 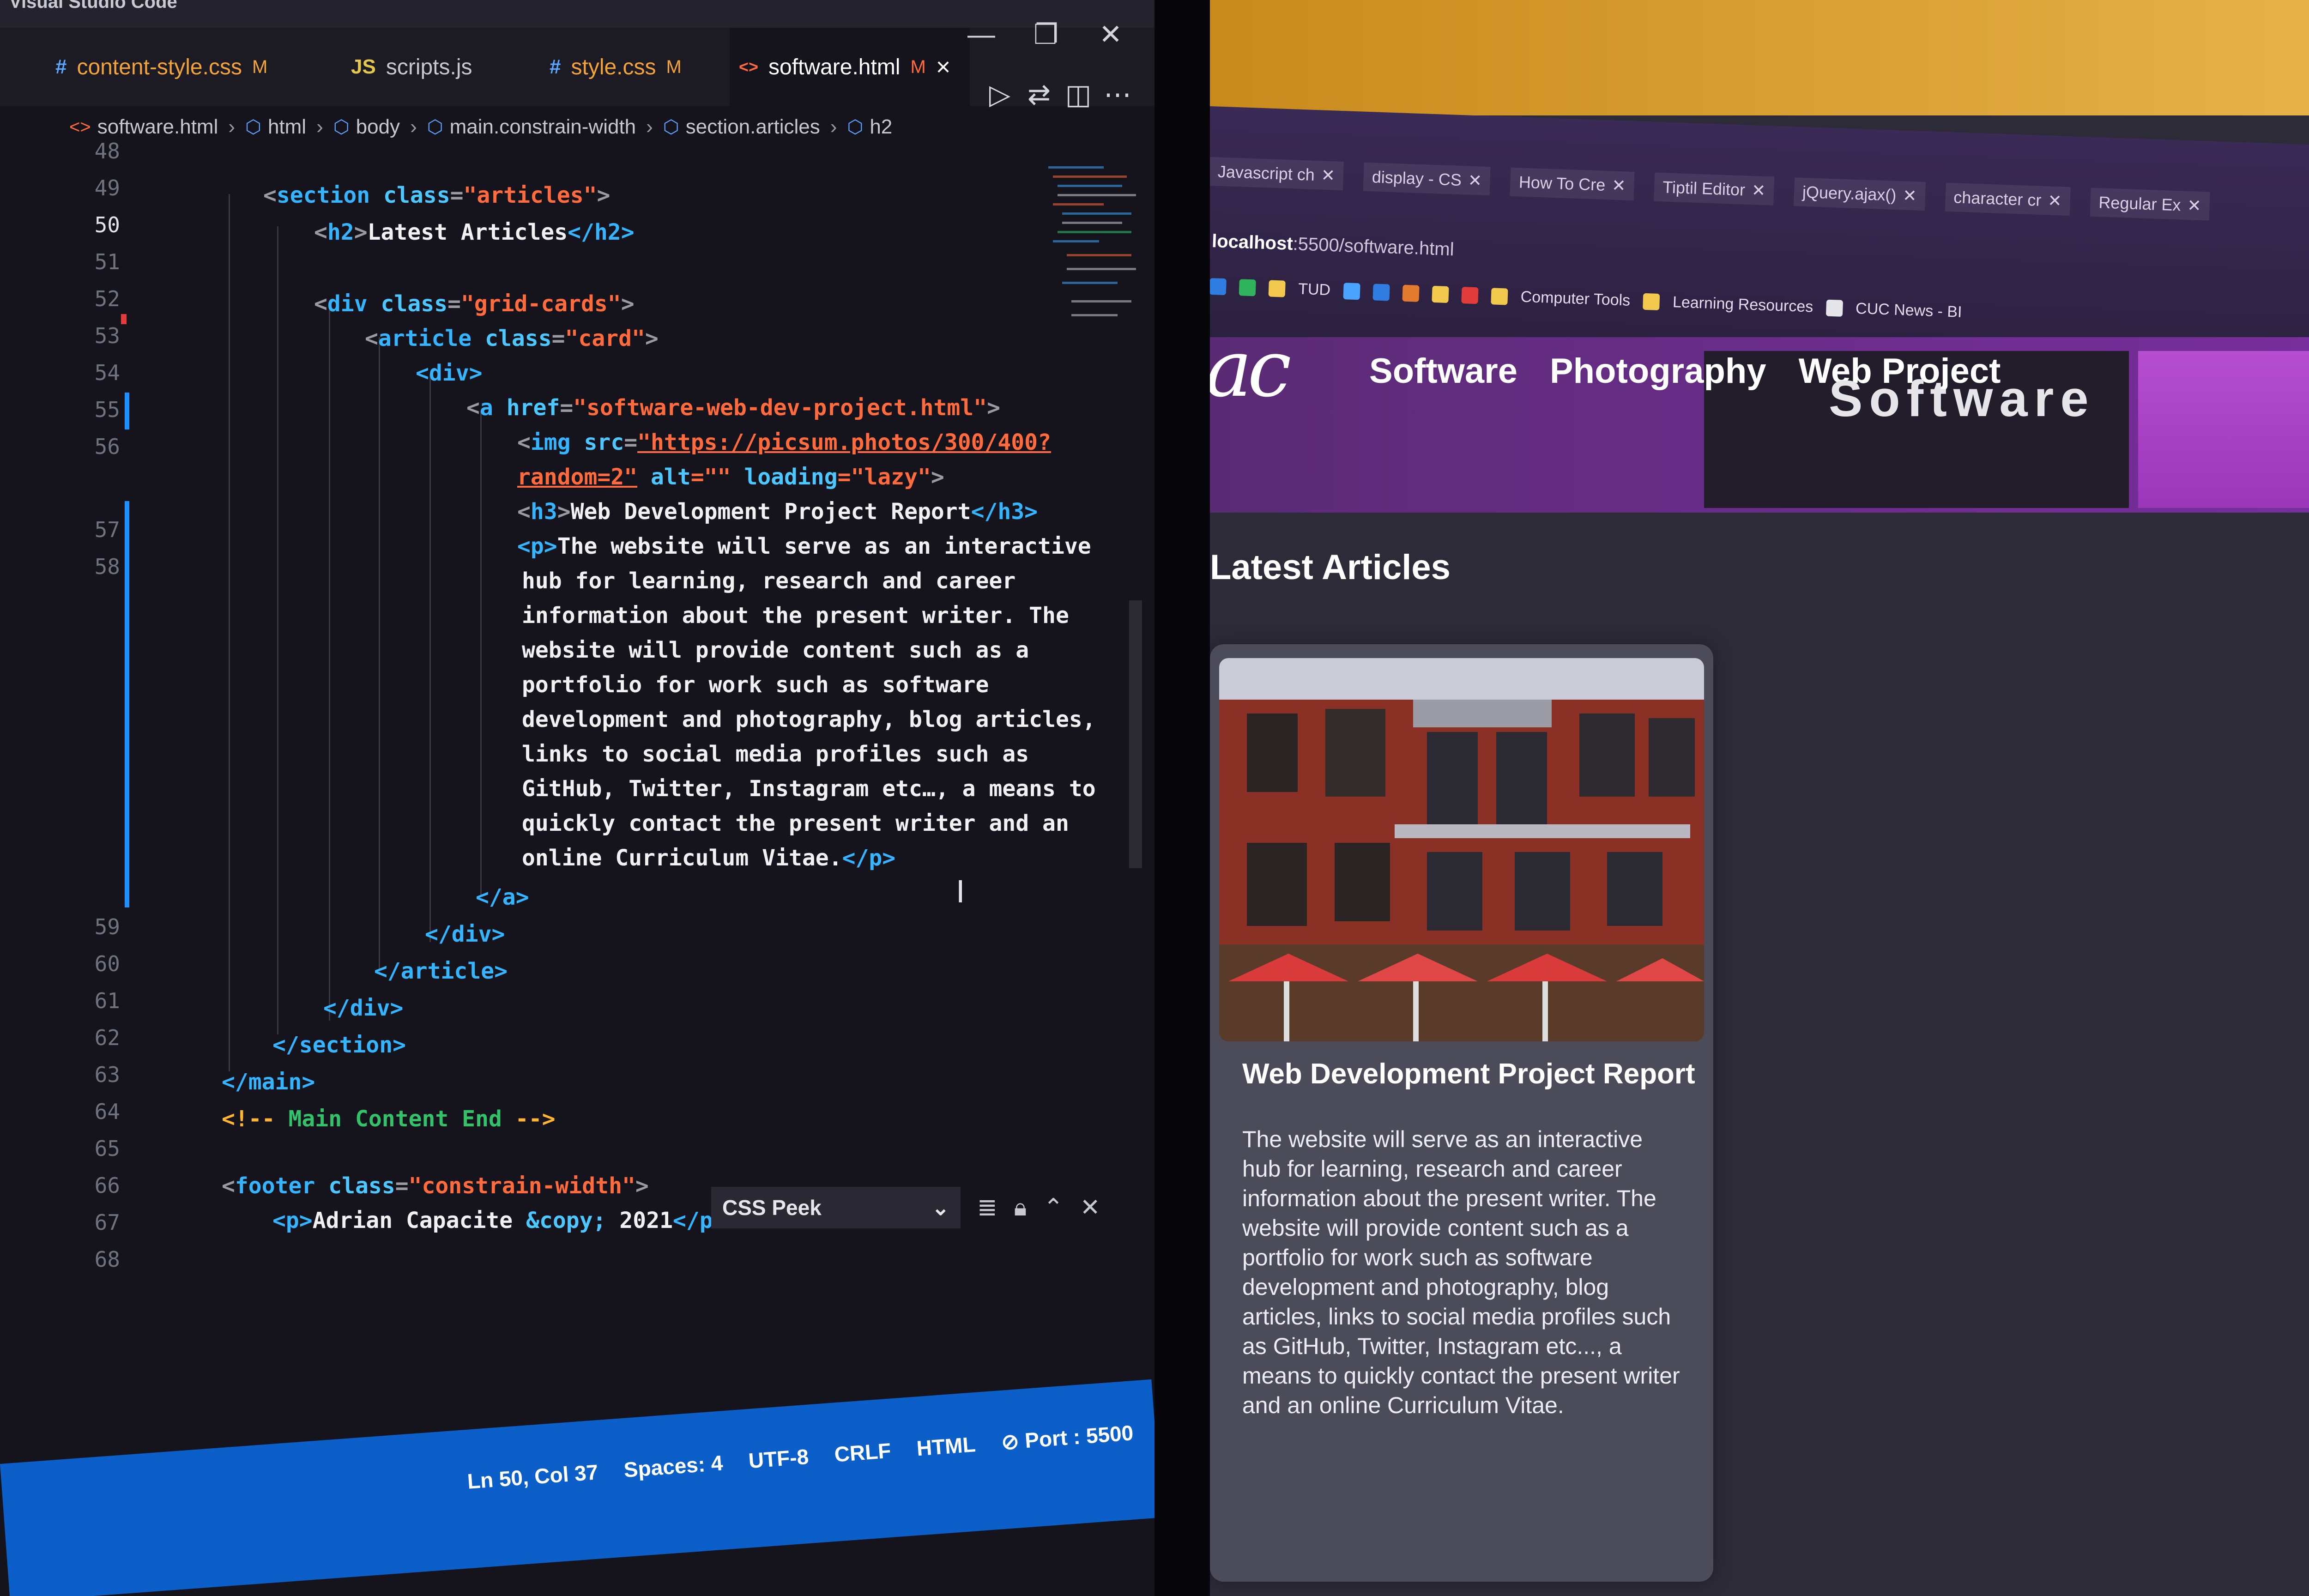 I want to click on code-line-wrapped: website will provide content such as a, so click(x=776, y=650).